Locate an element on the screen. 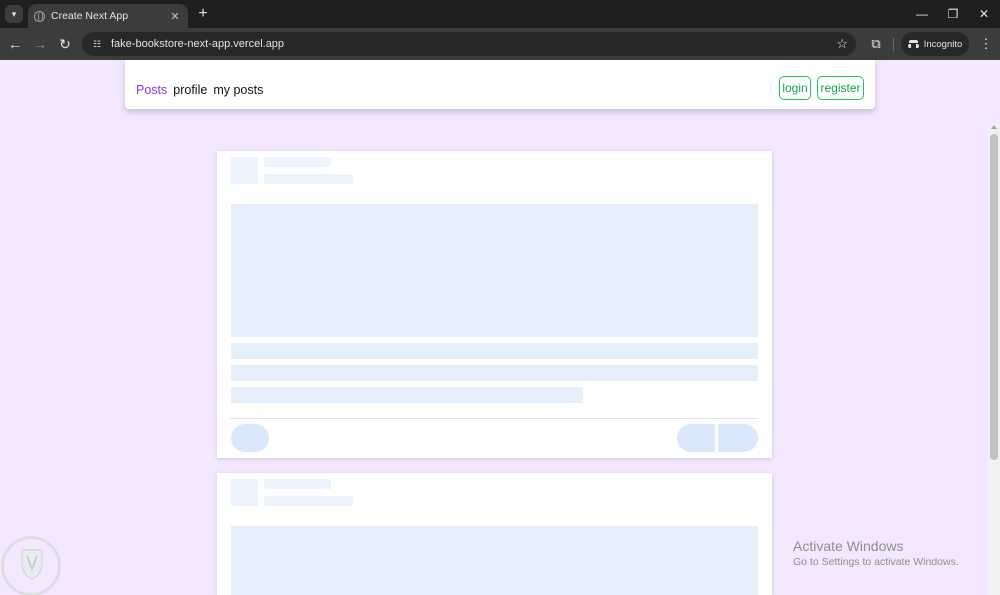  browser-tab-bar: ▾ Create Next App ✕ + — ❐ ✕ is located at coordinates (500, 14).